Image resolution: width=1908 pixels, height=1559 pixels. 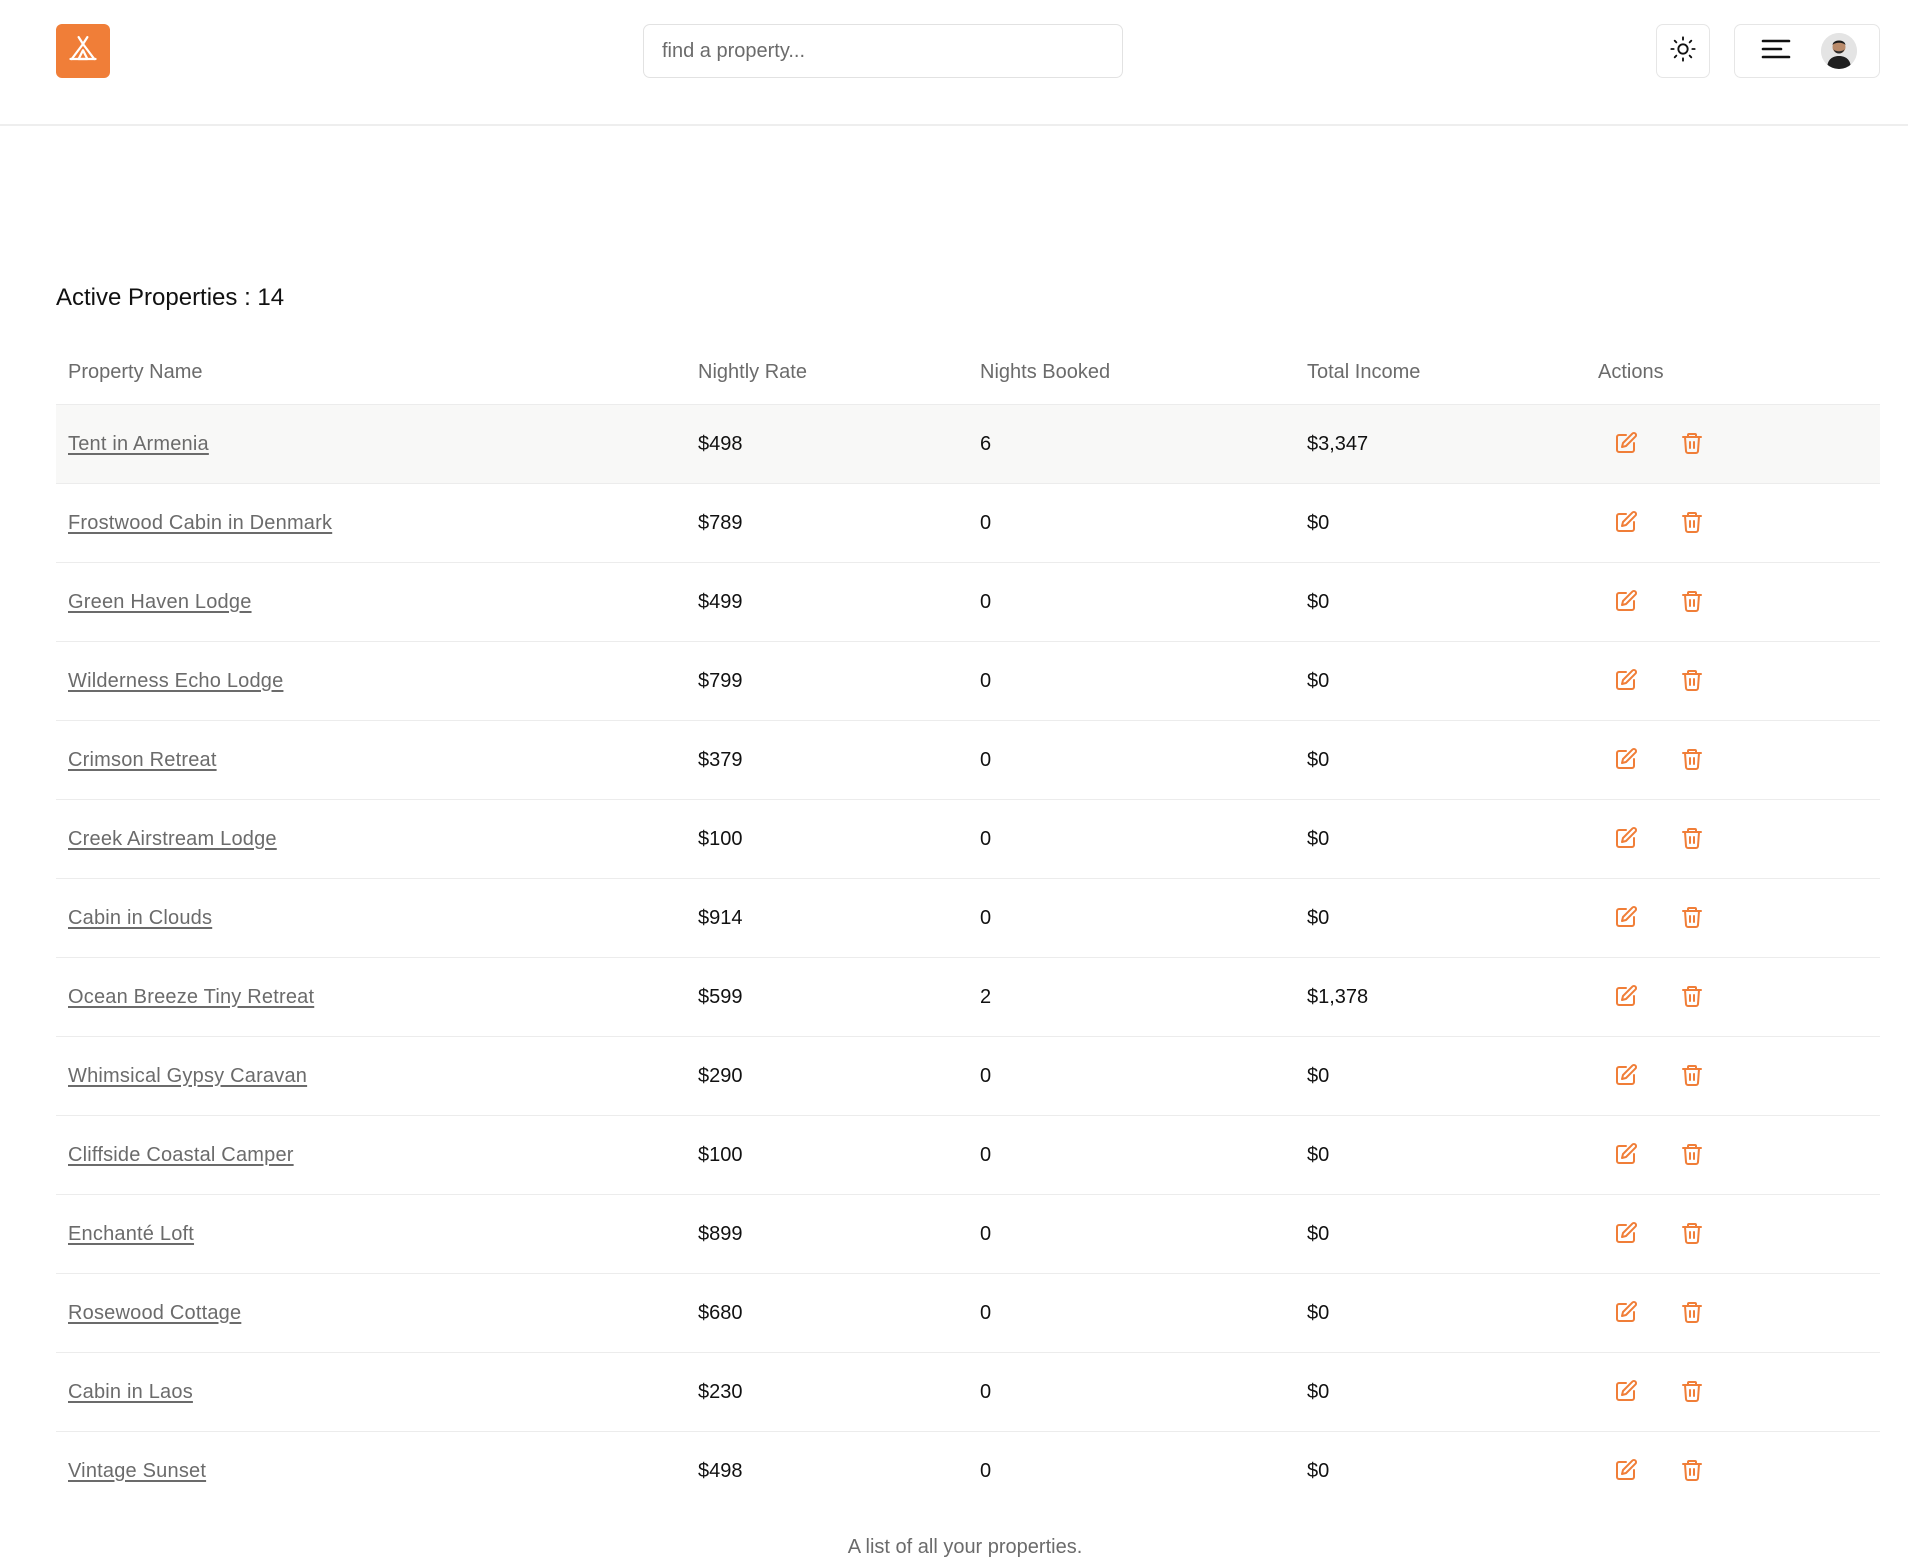 I want to click on property-link: Creek Airstream Lodge, so click(x=172, y=839).